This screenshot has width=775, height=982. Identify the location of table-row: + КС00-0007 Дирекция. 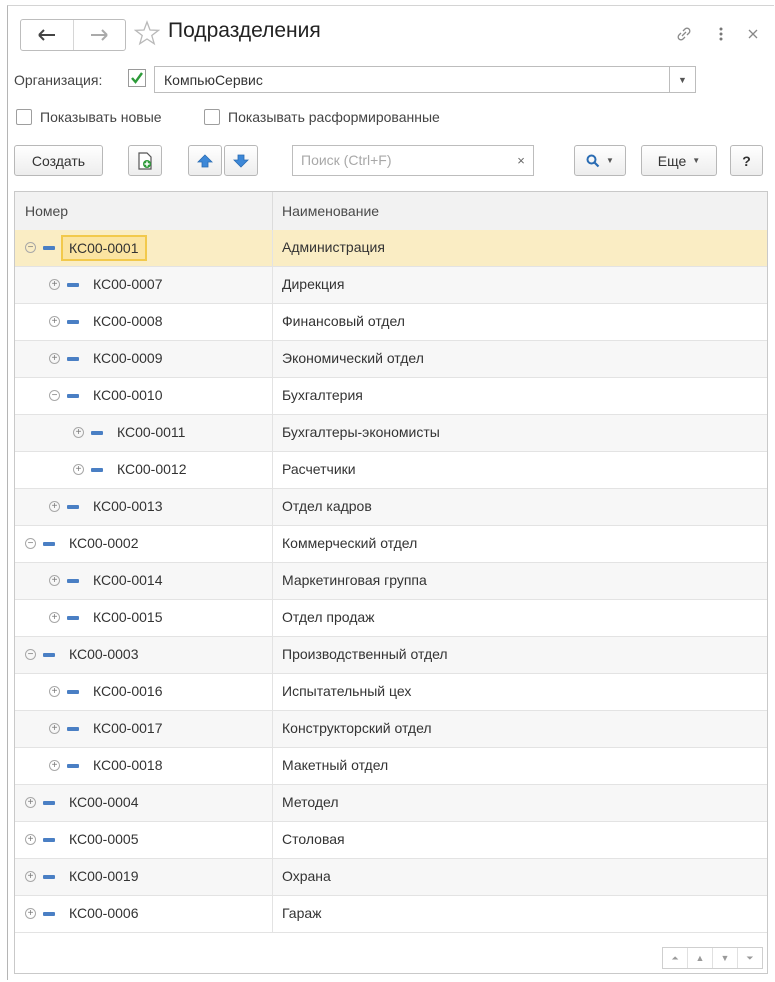
(391, 285).